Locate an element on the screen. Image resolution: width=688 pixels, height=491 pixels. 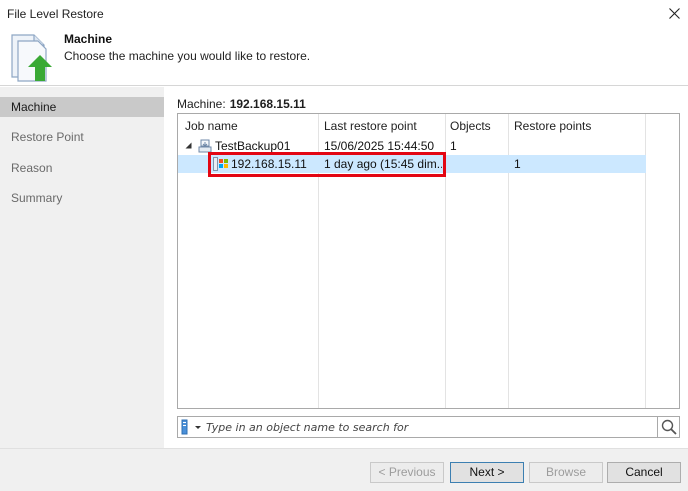
machine-caption: Machine: 192.168.15.11 is located at coordinates (241, 104).